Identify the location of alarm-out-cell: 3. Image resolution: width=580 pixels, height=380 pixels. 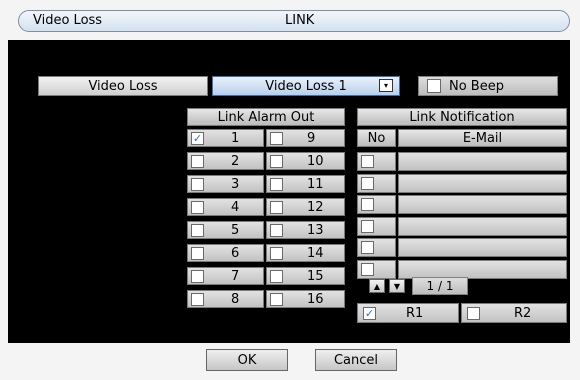
(225, 184).